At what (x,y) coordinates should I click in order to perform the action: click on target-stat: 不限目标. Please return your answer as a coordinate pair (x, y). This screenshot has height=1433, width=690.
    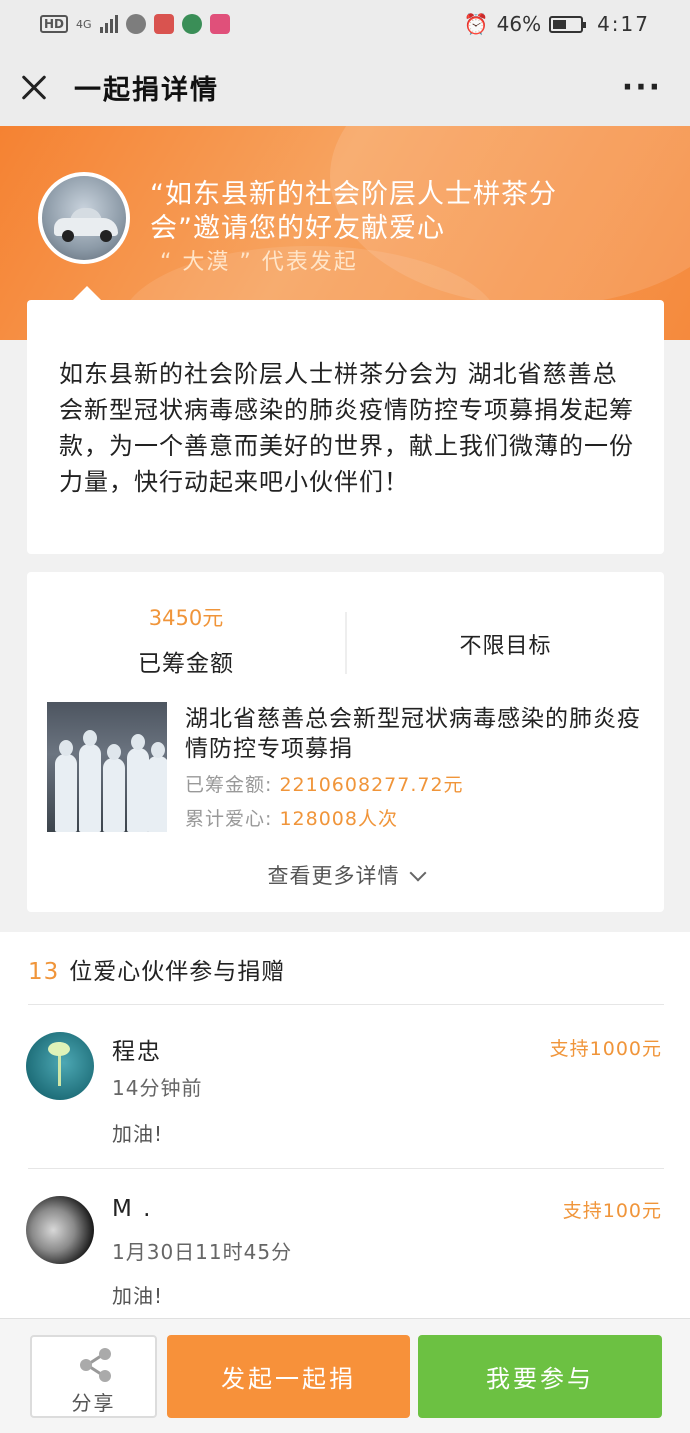
    Looking at the image, I should click on (505, 646).